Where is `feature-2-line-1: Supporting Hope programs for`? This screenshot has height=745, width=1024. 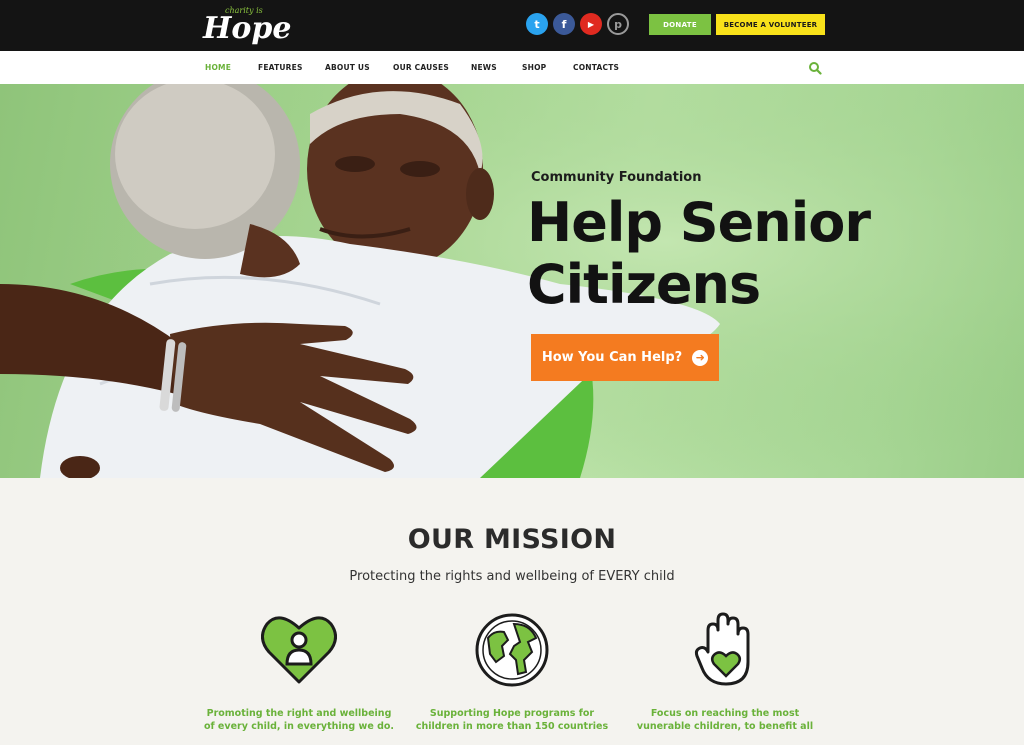
feature-2-line-1: Supporting Hope programs for is located at coordinates (512, 713).